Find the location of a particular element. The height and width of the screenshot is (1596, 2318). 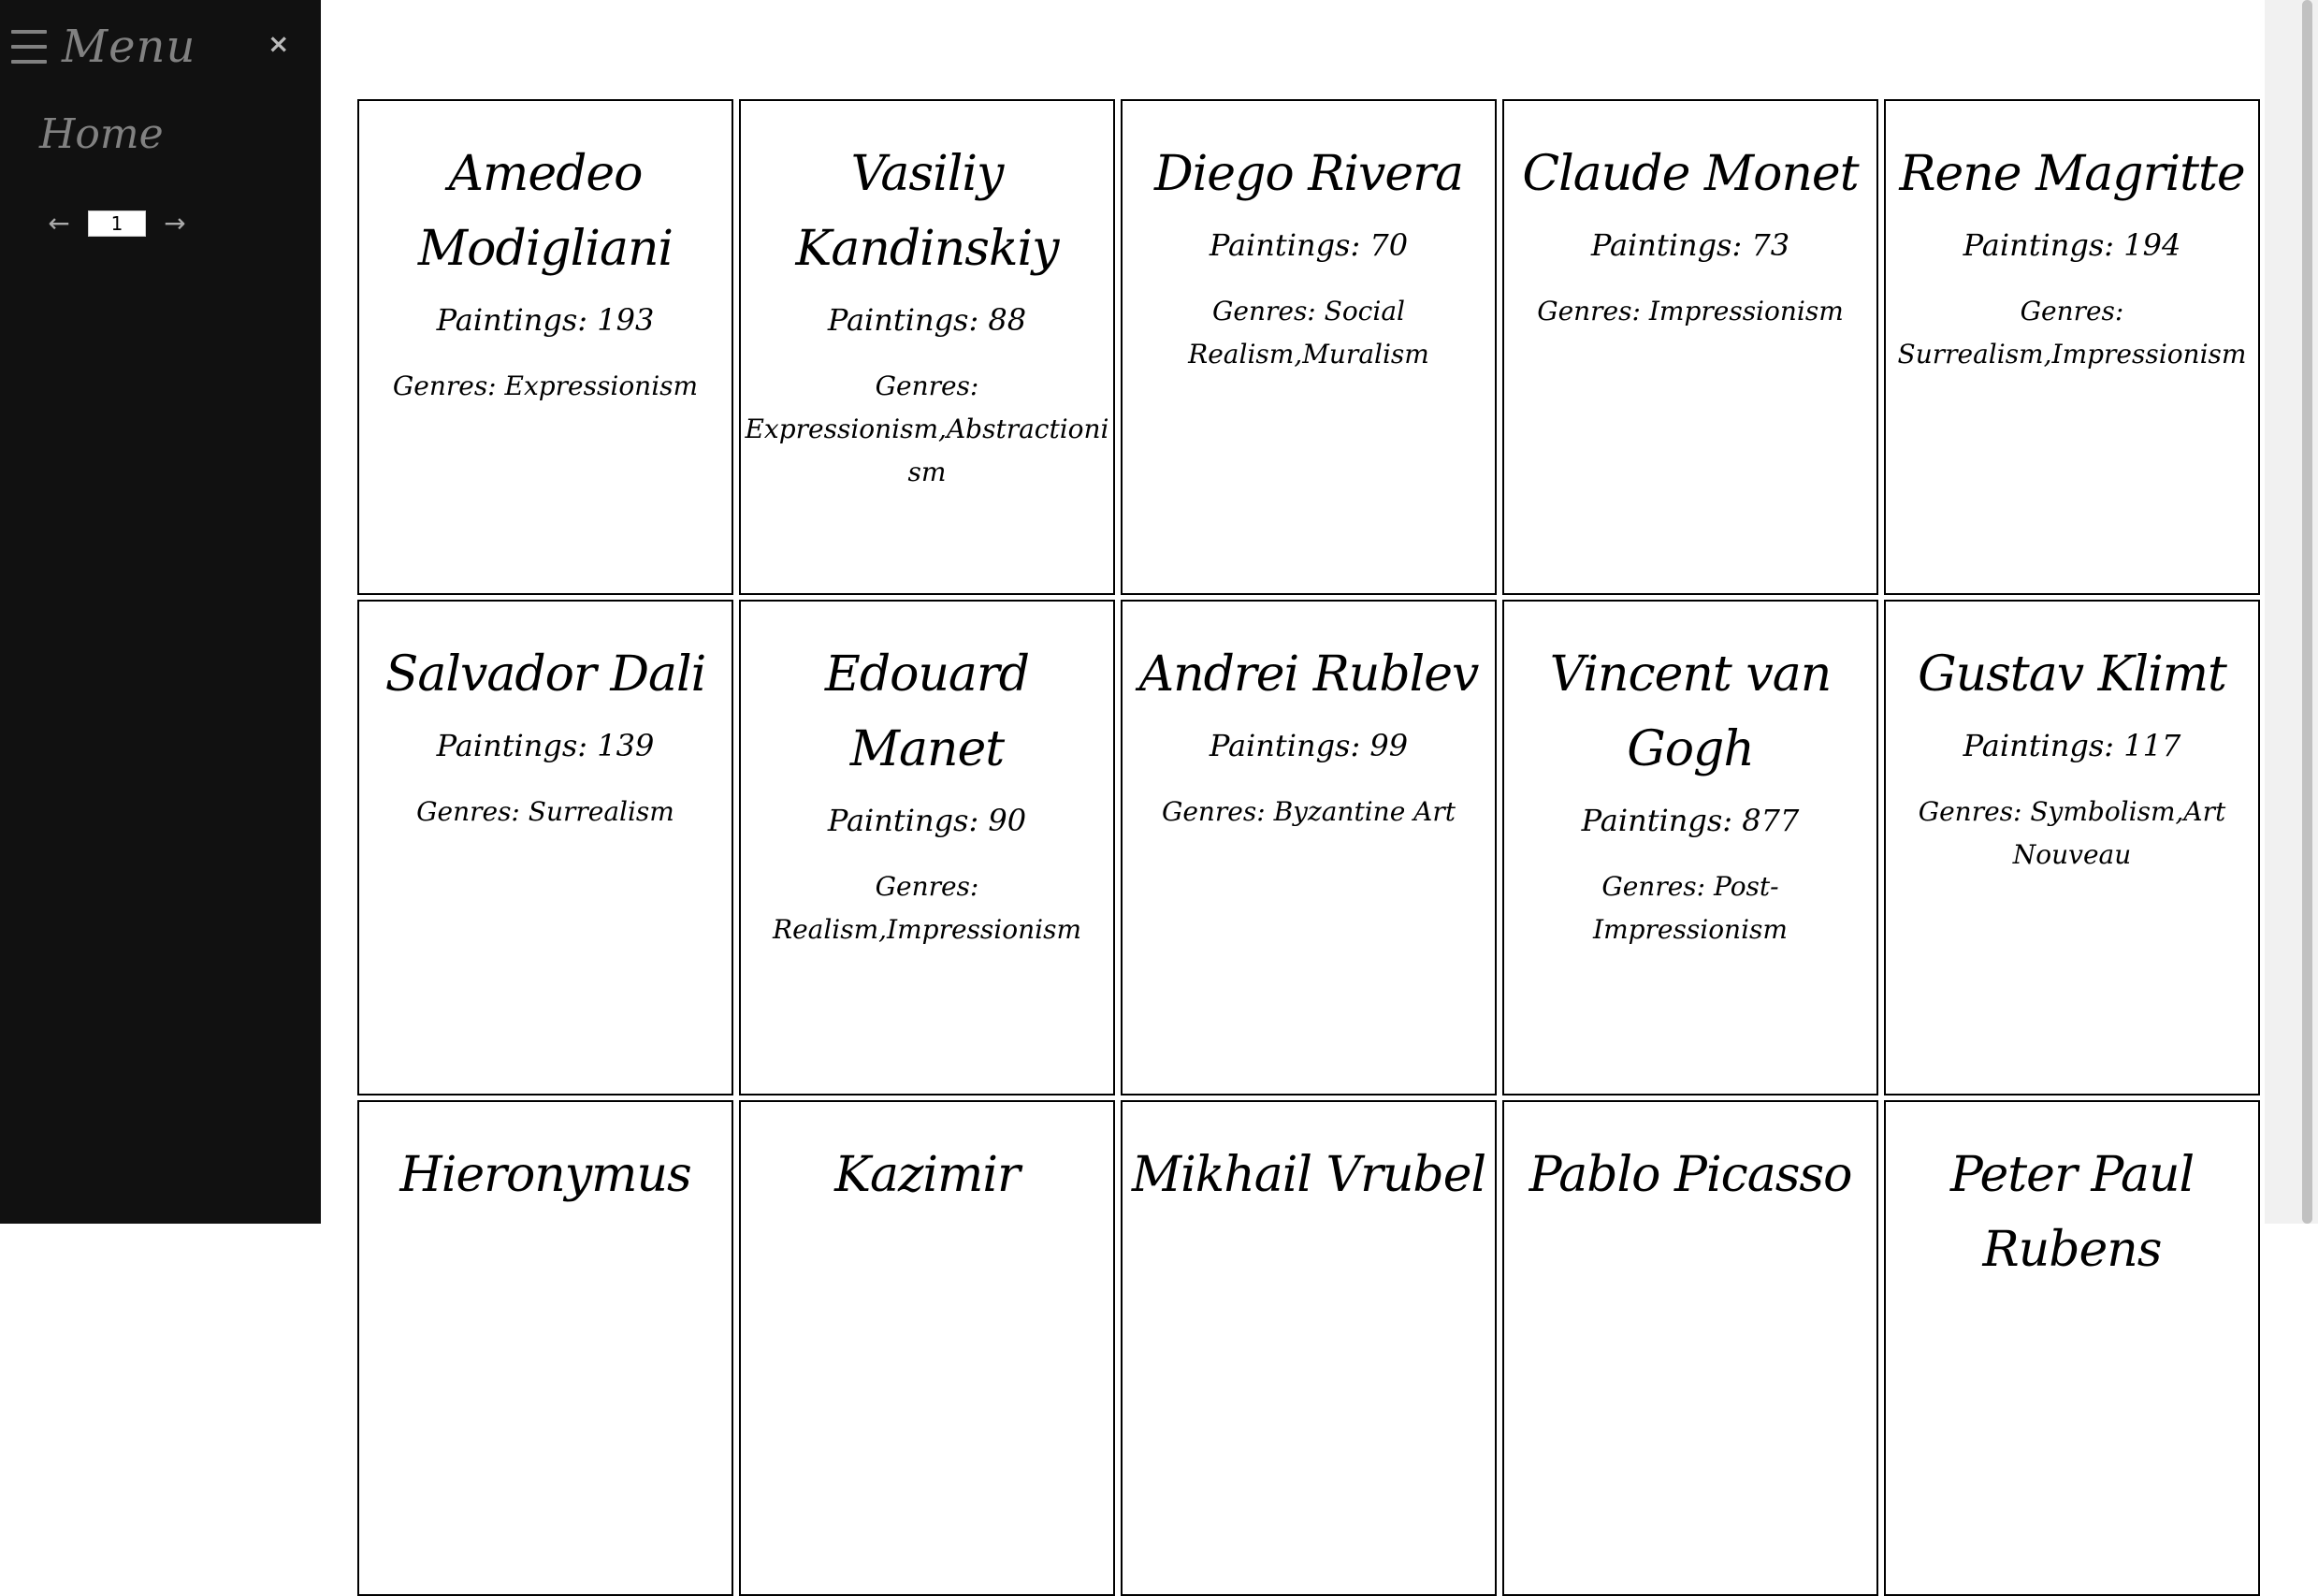

artist-name: Edouard Manet is located at coordinates (927, 711).